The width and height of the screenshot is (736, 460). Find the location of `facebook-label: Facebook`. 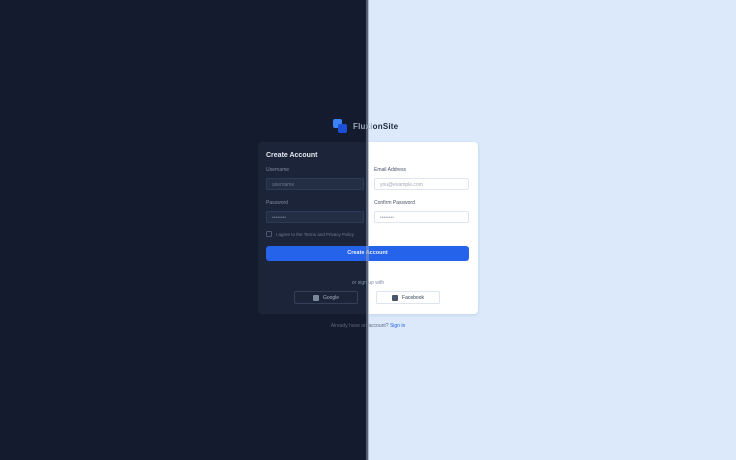

facebook-label: Facebook is located at coordinates (413, 297).